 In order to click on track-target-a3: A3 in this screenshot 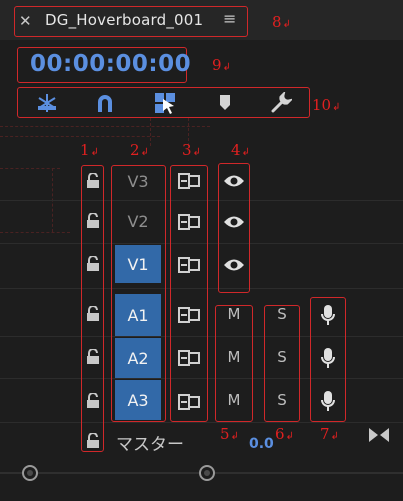, I will do `click(138, 400)`.